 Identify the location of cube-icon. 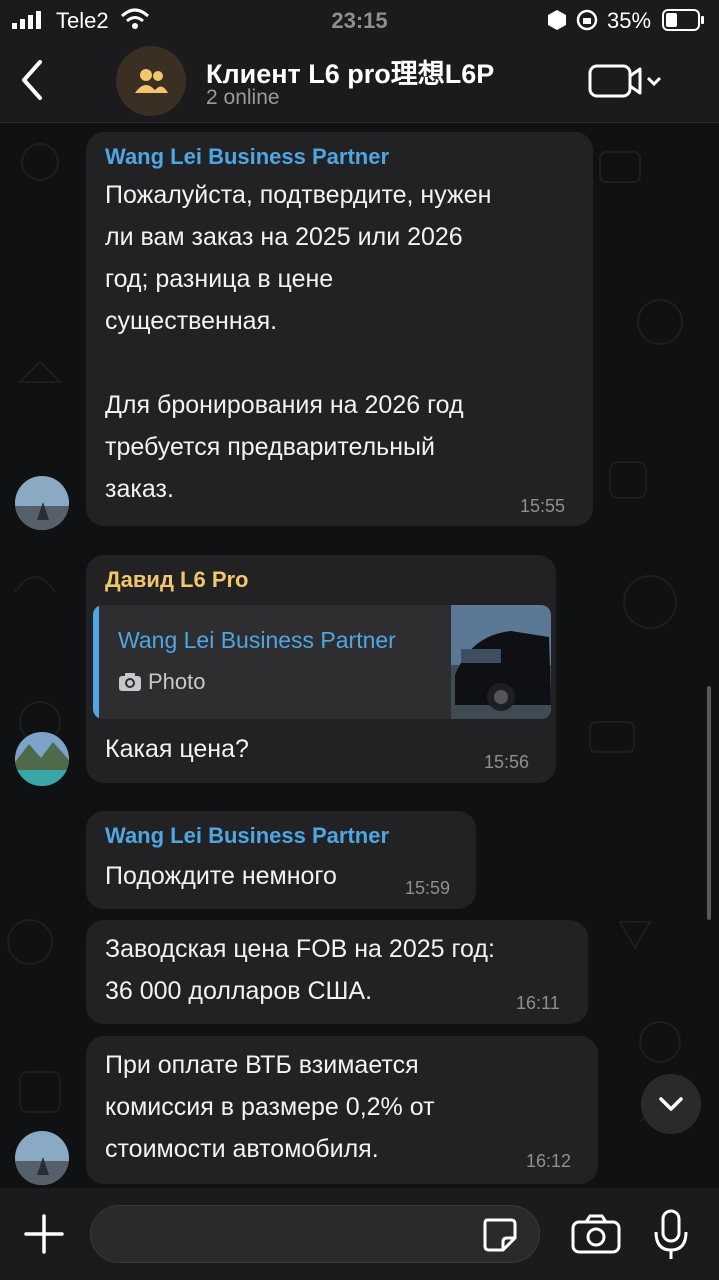
(557, 20).